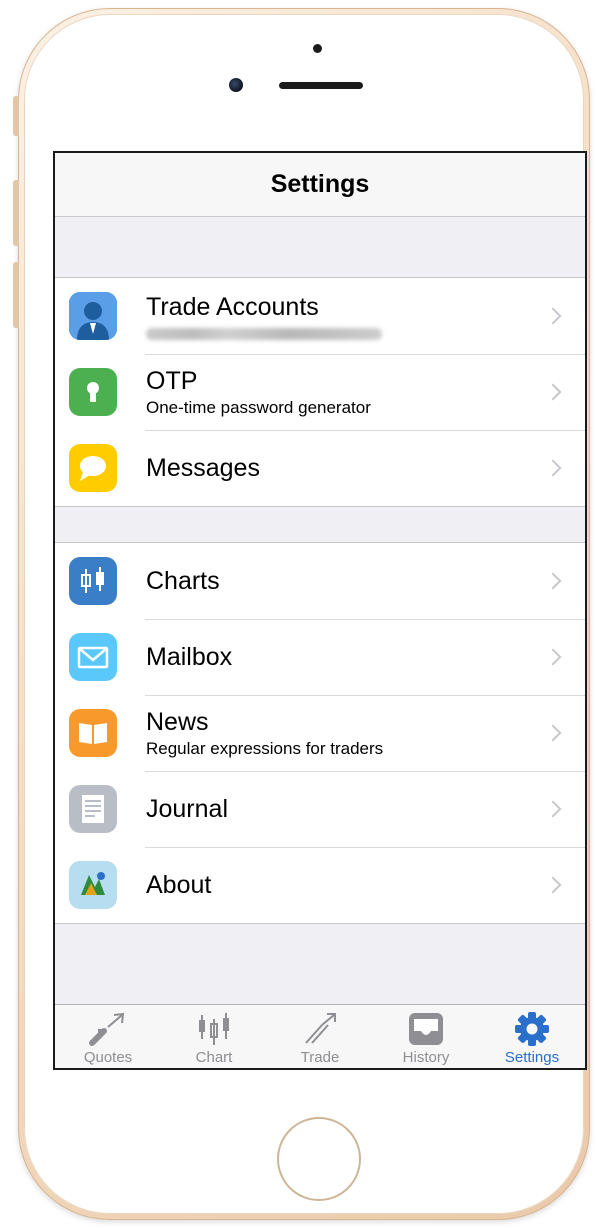 The image size is (607, 1228). I want to click on envelope-icon, so click(93, 657).